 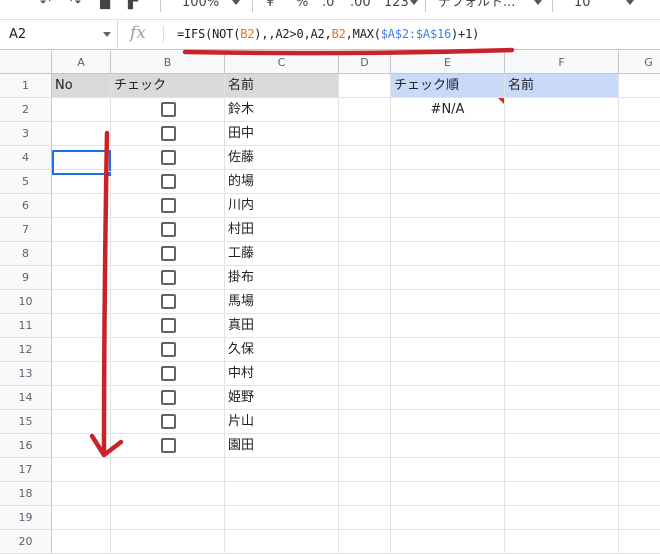 I want to click on grid-cell-g17, so click(x=639, y=470).